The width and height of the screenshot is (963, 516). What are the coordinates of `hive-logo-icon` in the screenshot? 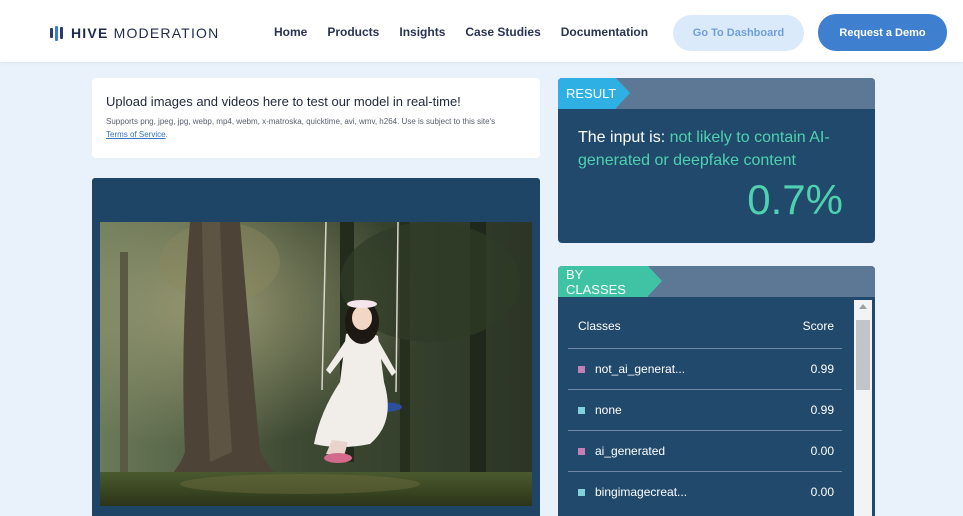 It's located at (56, 33).